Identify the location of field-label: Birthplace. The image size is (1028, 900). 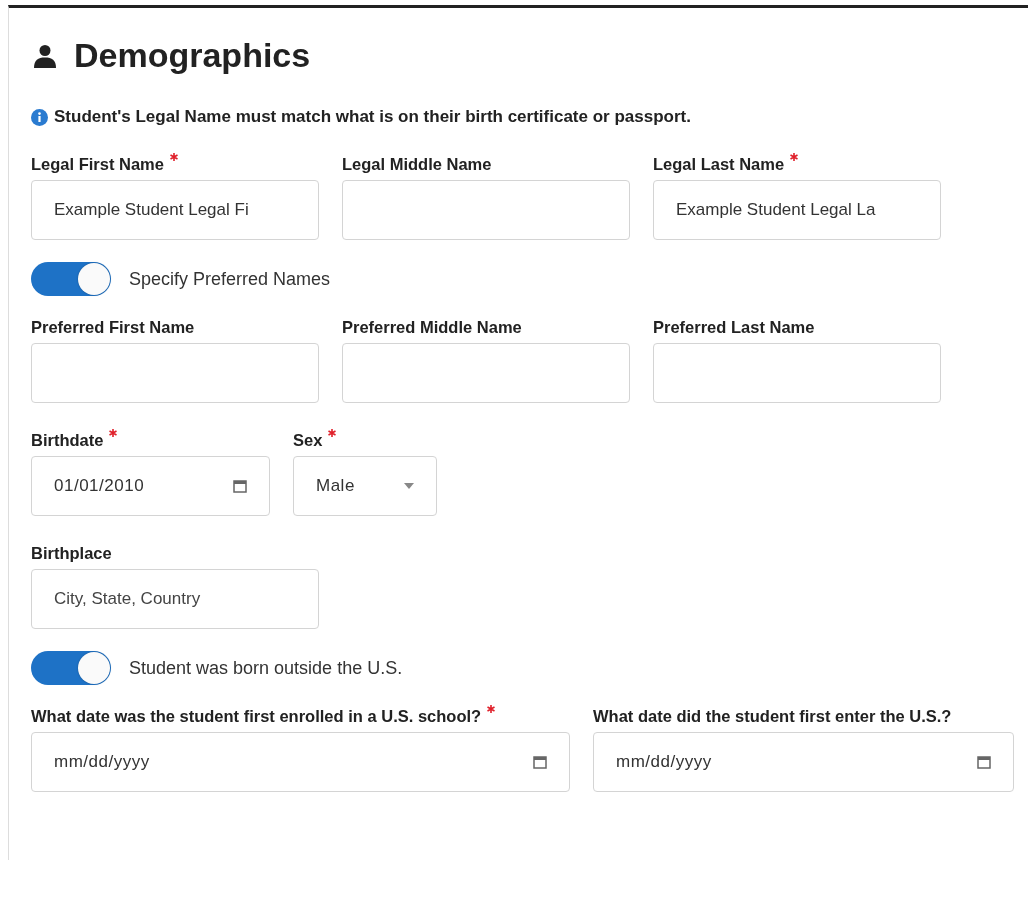
(71, 553).